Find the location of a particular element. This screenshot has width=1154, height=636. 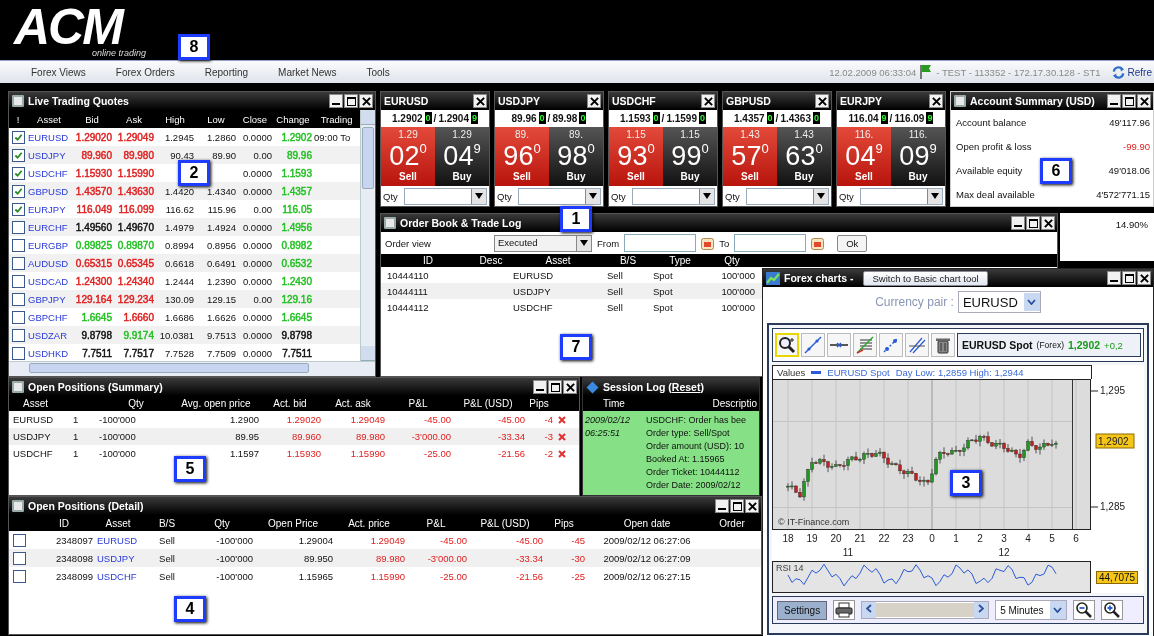

column-header: ! is located at coordinates (18, 119).